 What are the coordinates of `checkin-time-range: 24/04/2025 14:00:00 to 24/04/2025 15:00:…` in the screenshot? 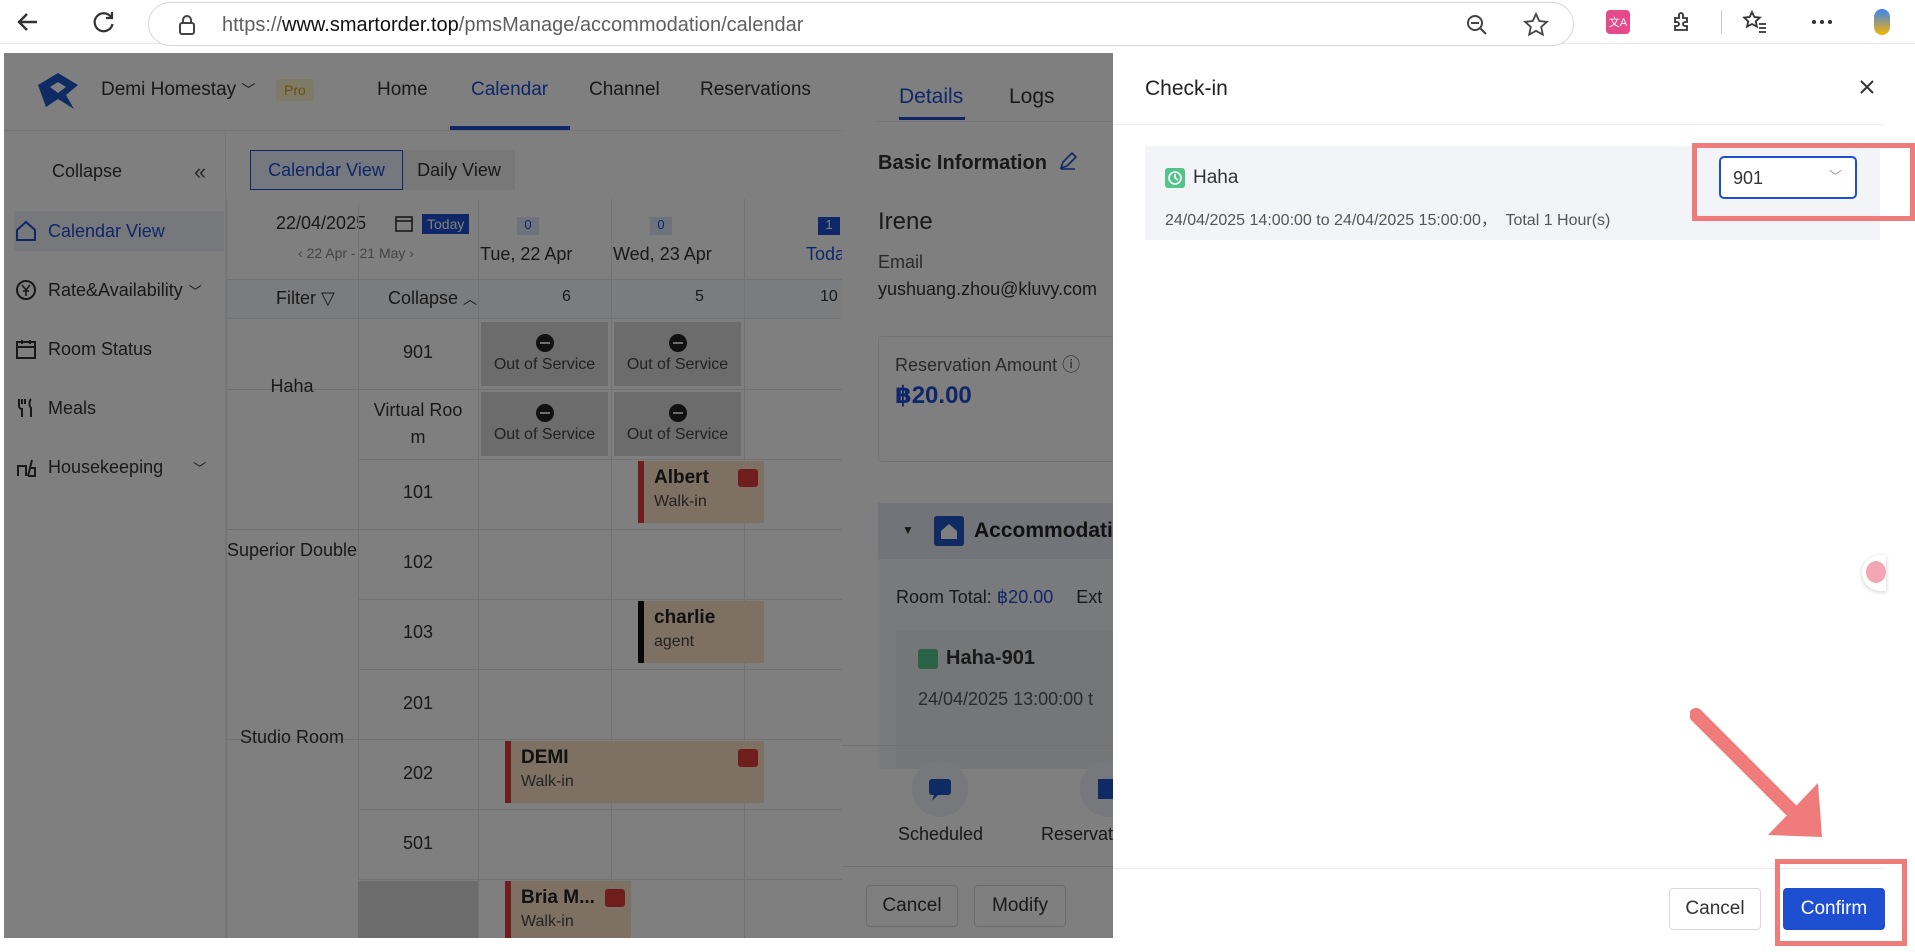 It's located at (1388, 220).